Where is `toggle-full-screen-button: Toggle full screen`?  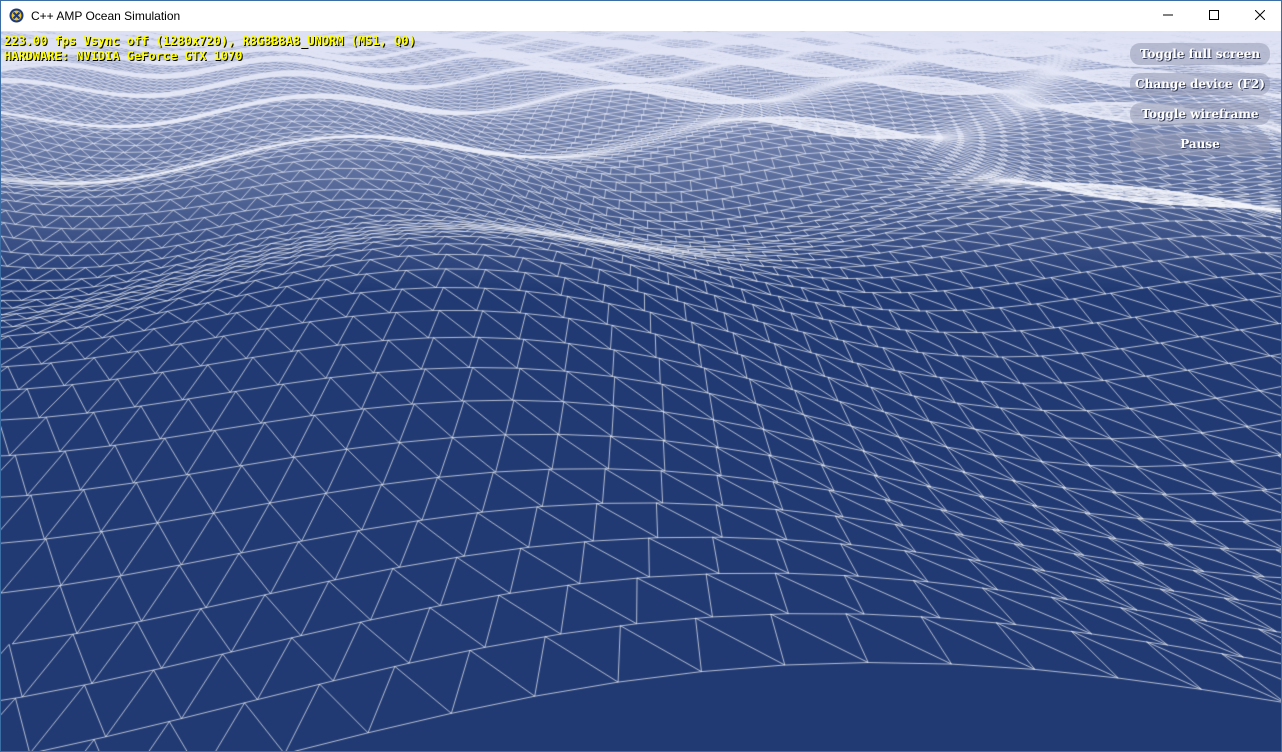 toggle-full-screen-button: Toggle full screen is located at coordinates (1200, 54).